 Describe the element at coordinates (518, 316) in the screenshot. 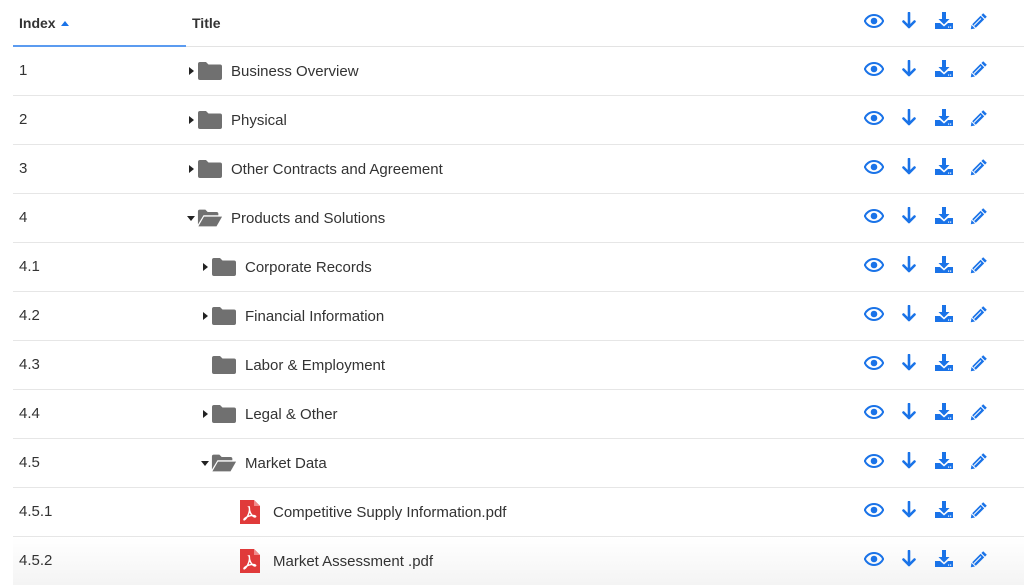

I see `table-row: 4.2 Financial Information` at that location.